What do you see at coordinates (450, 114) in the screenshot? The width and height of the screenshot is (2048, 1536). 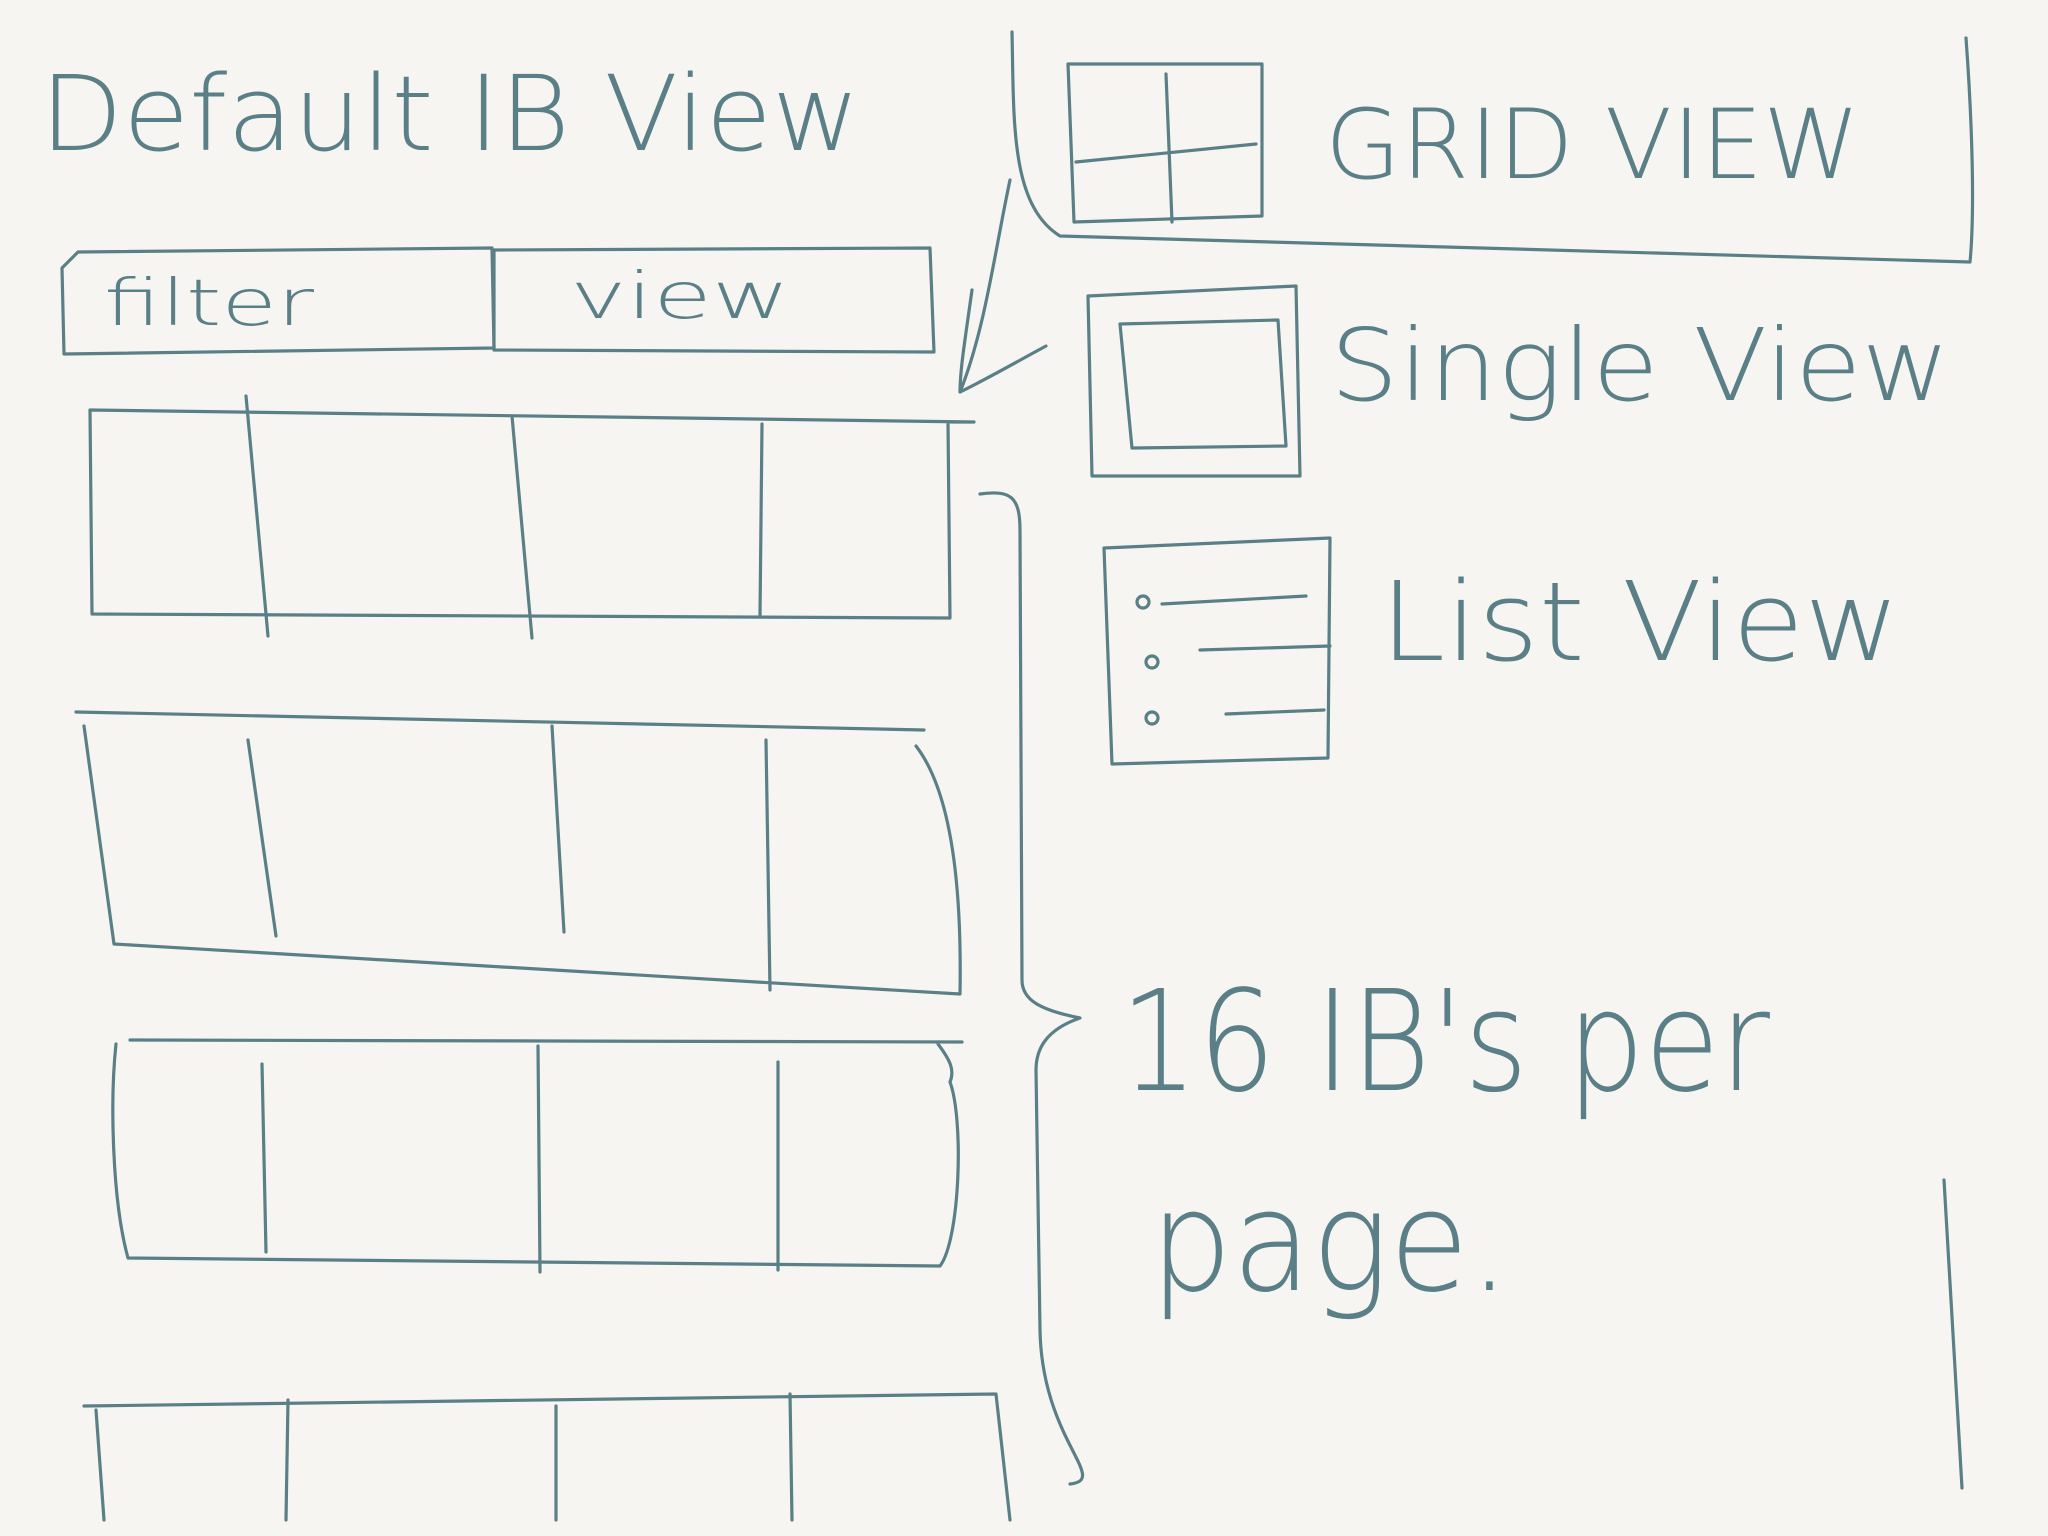 I see `page-title: Default IB View` at bounding box center [450, 114].